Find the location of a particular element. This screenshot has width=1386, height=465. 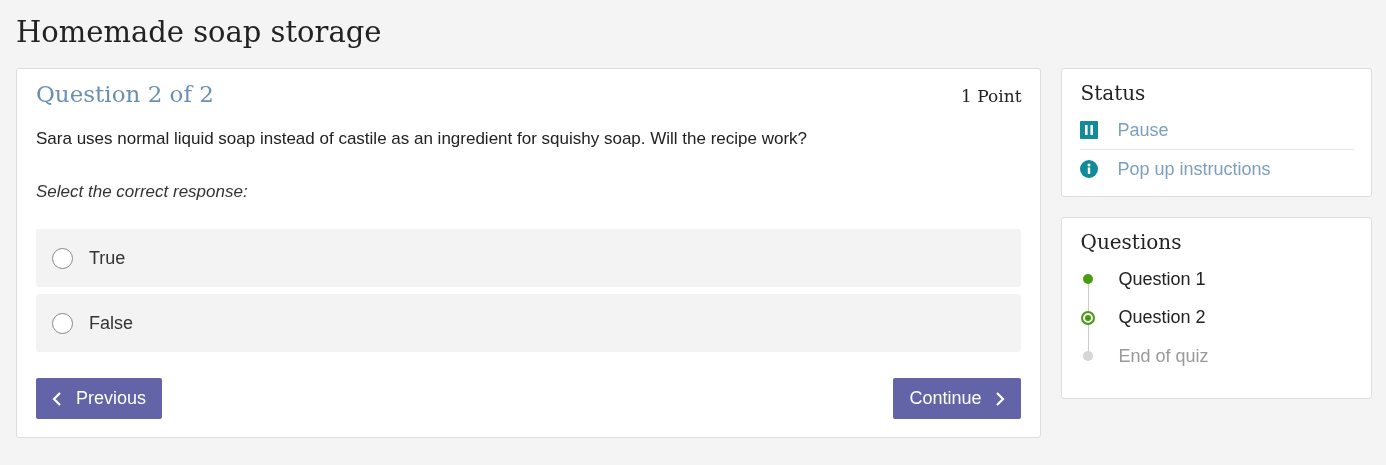

questions-title: Questions is located at coordinates (1131, 242).